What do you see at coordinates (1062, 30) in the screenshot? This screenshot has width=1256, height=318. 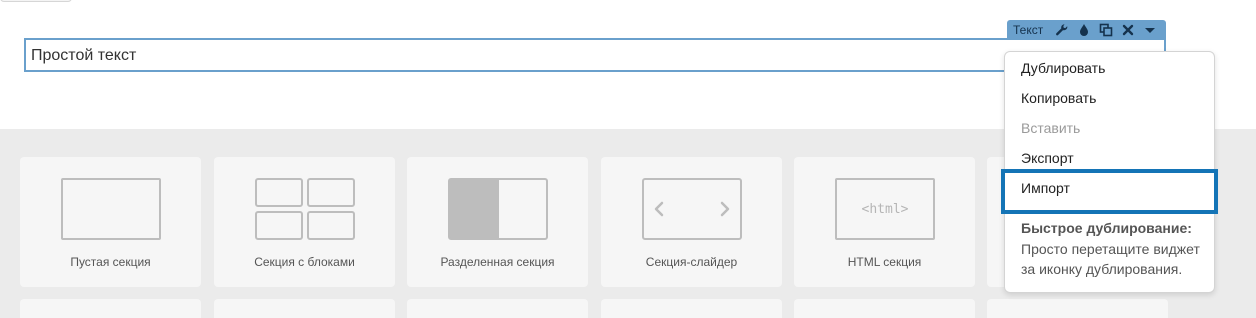 I see `wrench-icon` at bounding box center [1062, 30].